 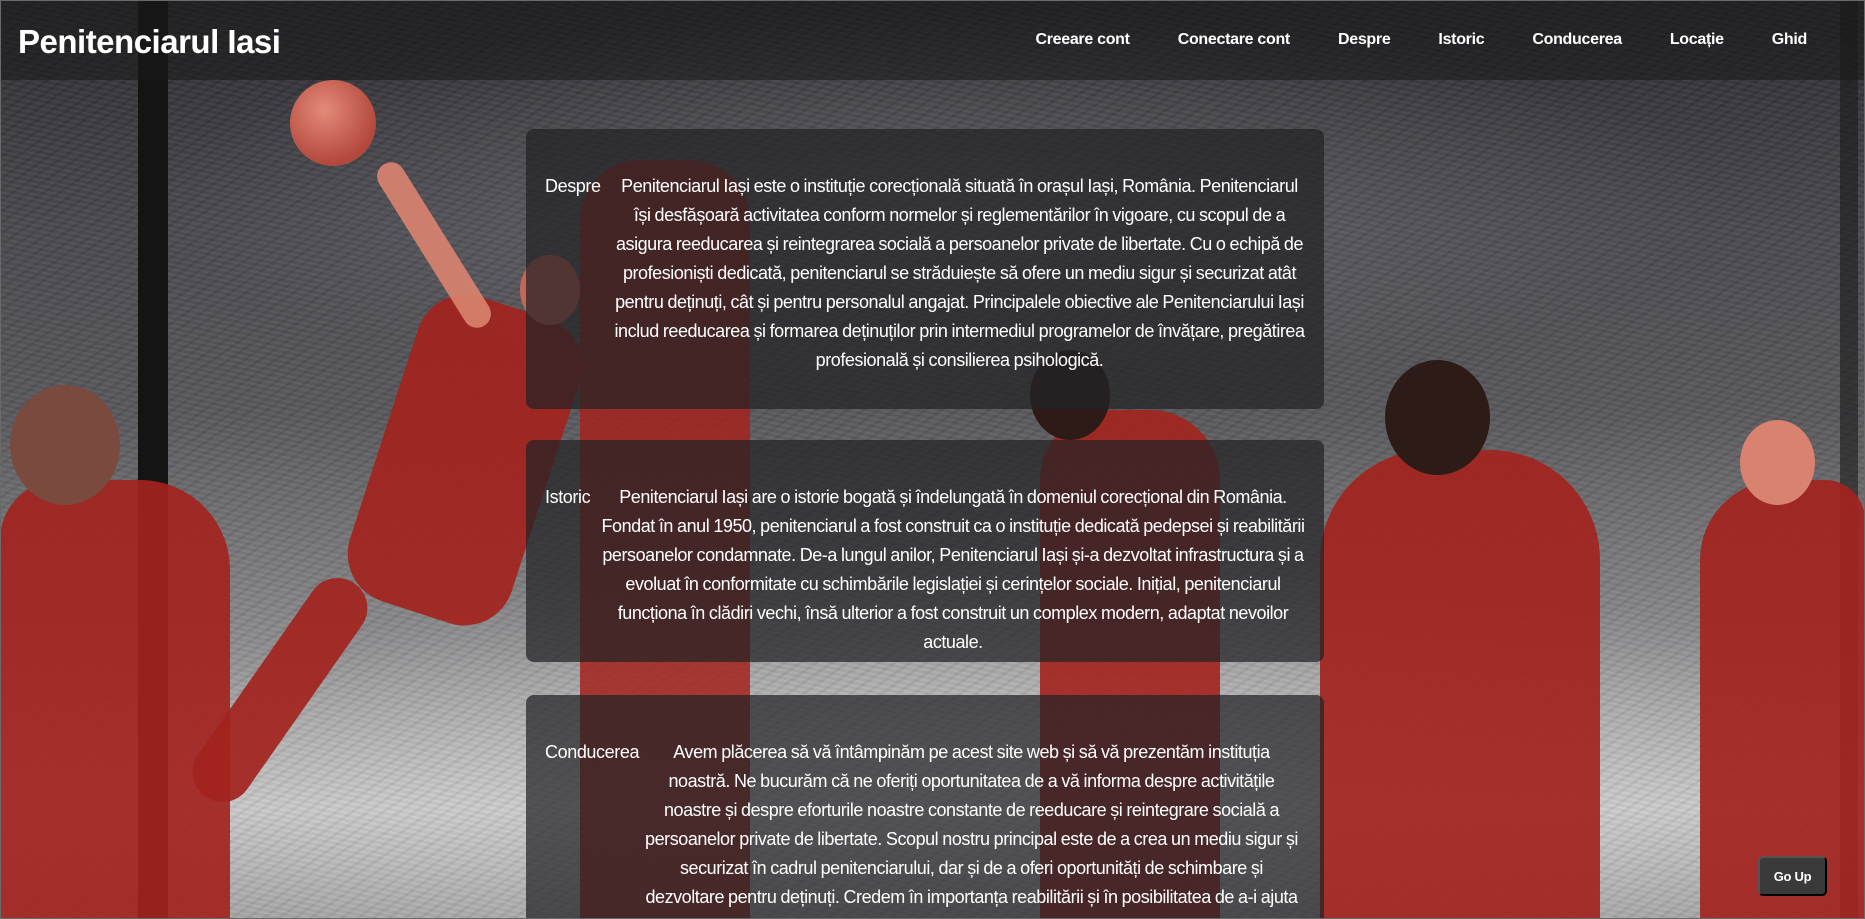 What do you see at coordinates (1782, 699) in the screenshot?
I see `figure-far-right` at bounding box center [1782, 699].